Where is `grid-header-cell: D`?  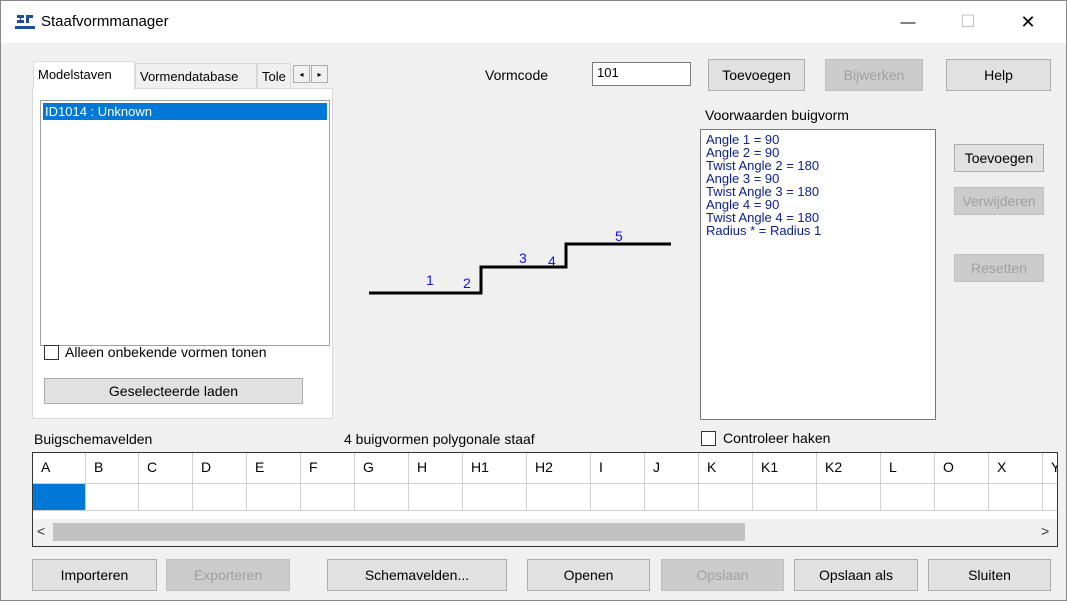 grid-header-cell: D is located at coordinates (220, 468).